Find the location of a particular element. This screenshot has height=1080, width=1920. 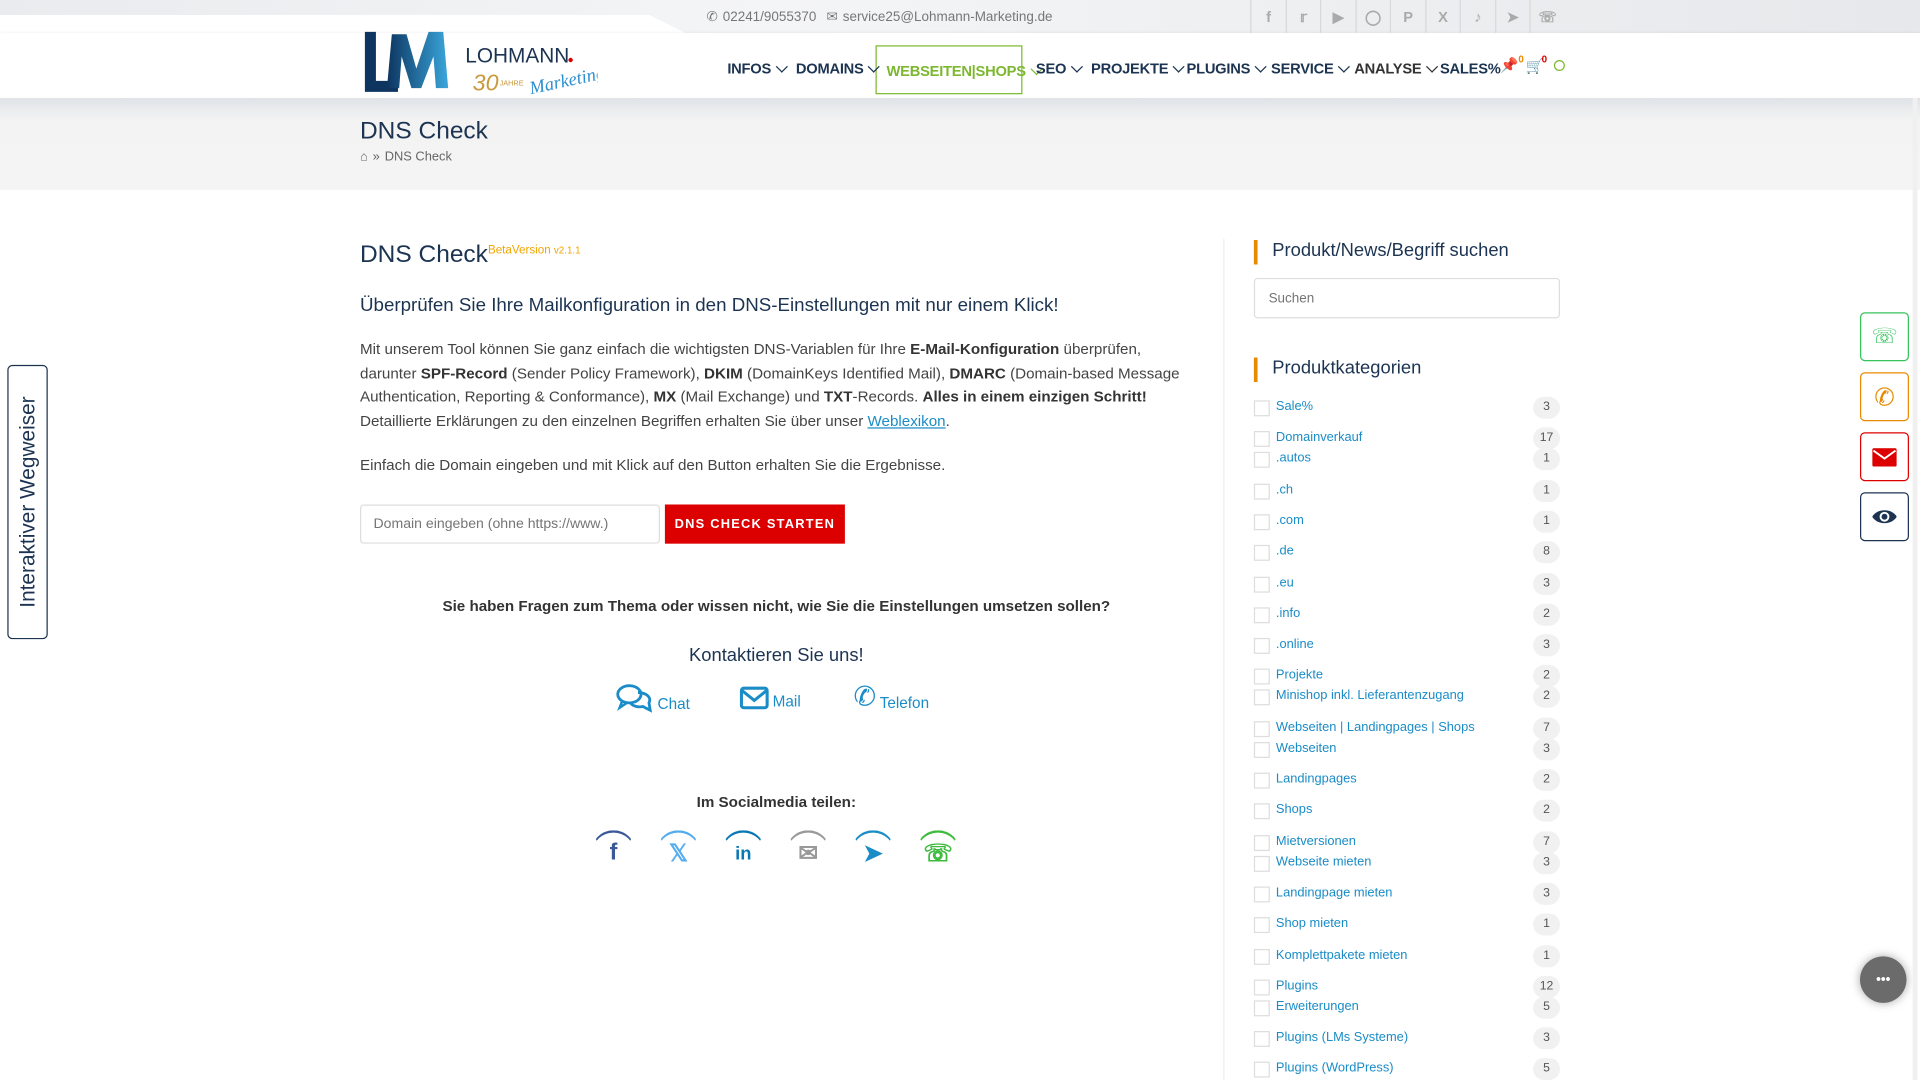

social-link-telegram: ➤ is located at coordinates (1512, 17).